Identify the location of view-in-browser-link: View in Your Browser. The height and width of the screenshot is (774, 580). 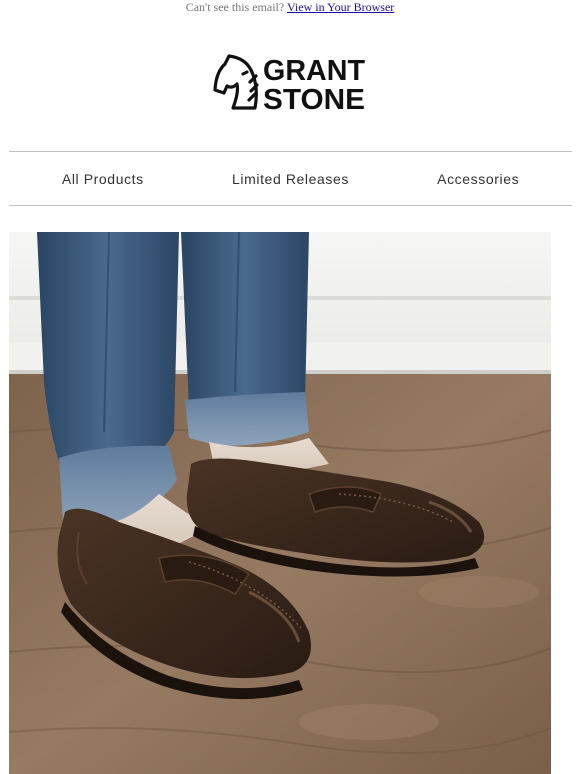
(340, 7).